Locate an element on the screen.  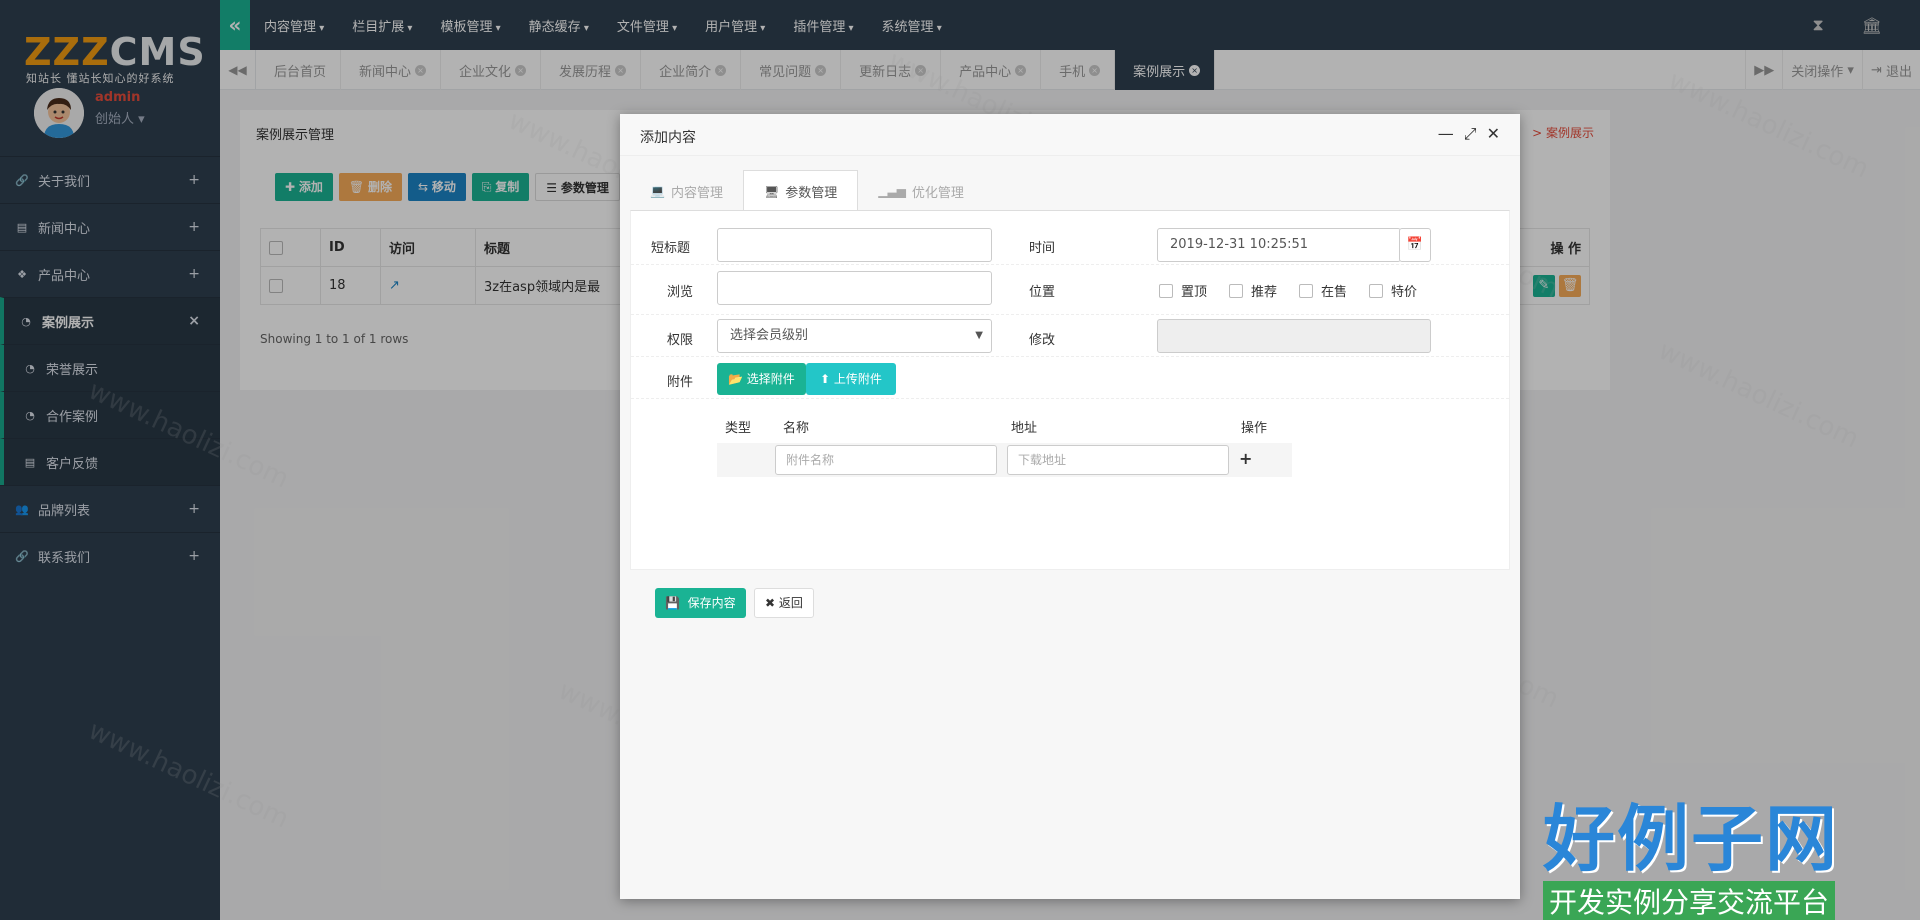
attachment-table: 类型 名称 地址 操作 附件名称 下载地址 + is located at coordinates (1004, 443).